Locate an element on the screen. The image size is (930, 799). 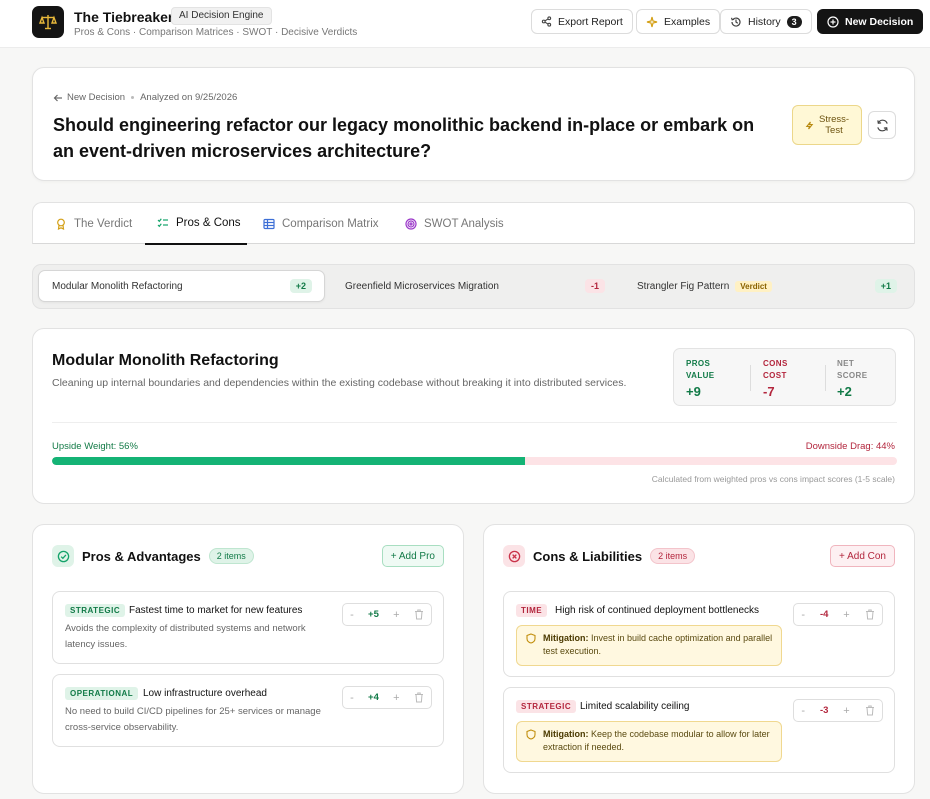
option-title: Modular Monolith Refactoring is located at coordinates (165, 360).